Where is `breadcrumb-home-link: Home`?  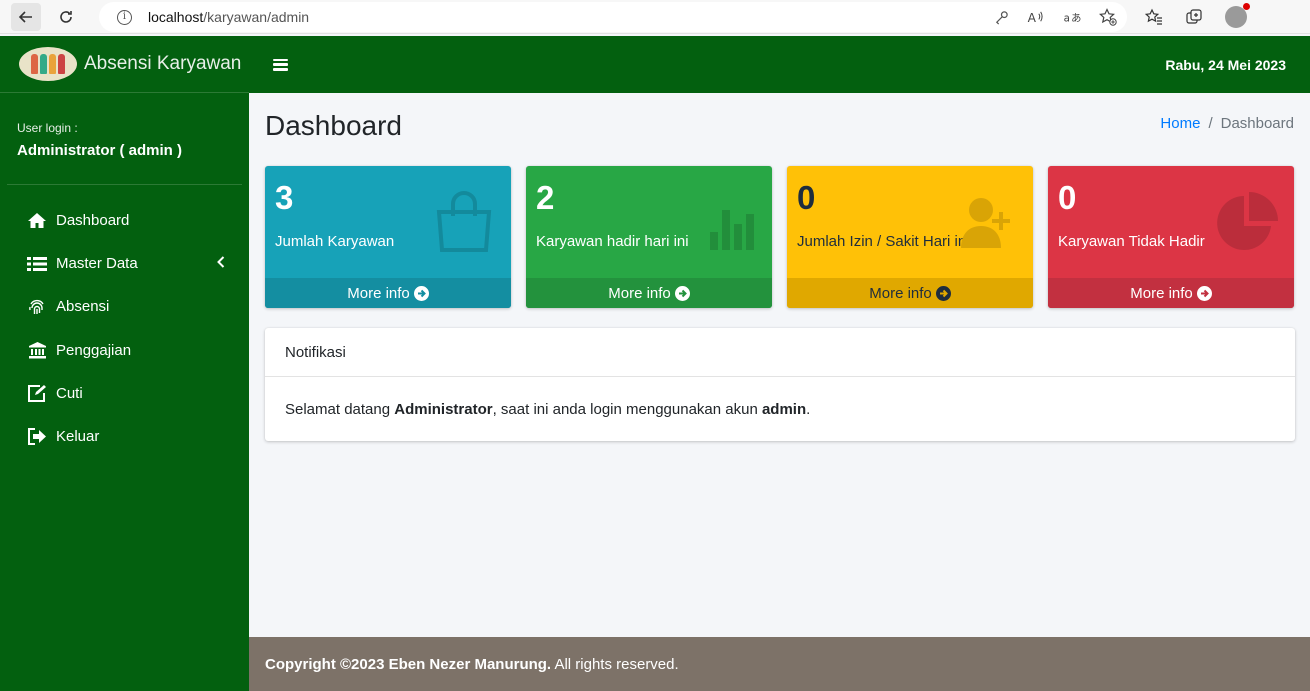
breadcrumb-home-link: Home is located at coordinates (1180, 123).